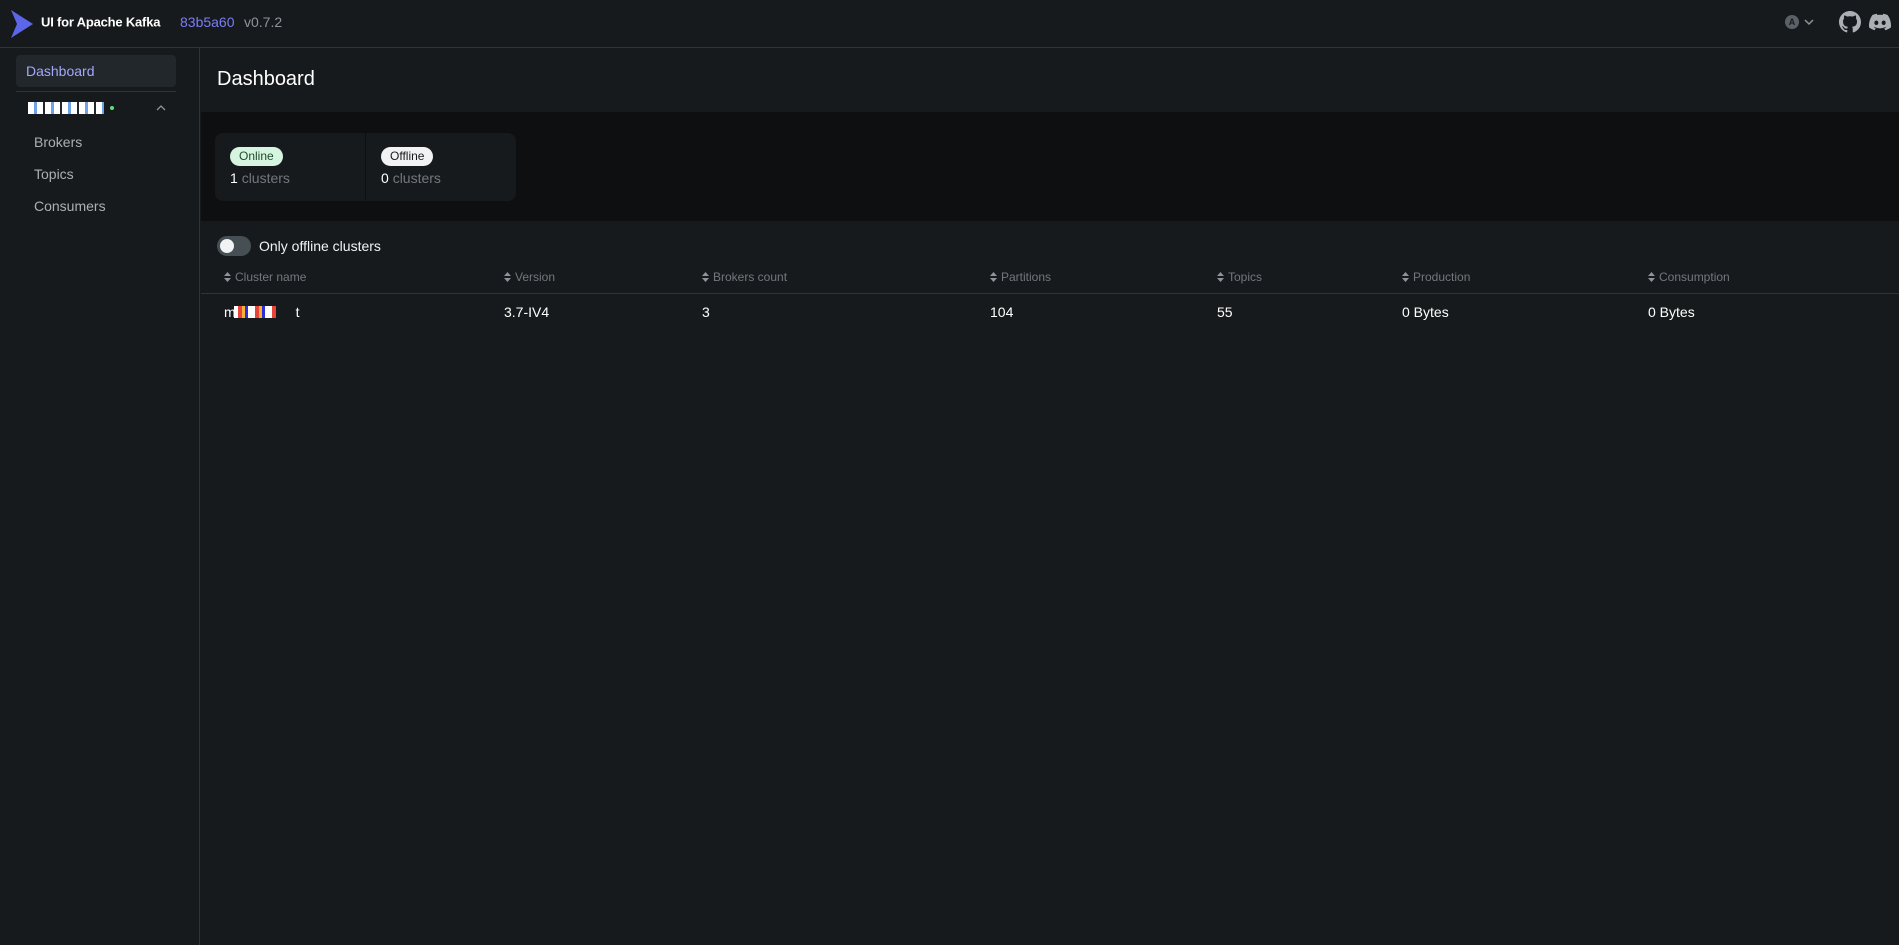  I want to click on column-brokers-count: Brokers count, so click(744, 277).